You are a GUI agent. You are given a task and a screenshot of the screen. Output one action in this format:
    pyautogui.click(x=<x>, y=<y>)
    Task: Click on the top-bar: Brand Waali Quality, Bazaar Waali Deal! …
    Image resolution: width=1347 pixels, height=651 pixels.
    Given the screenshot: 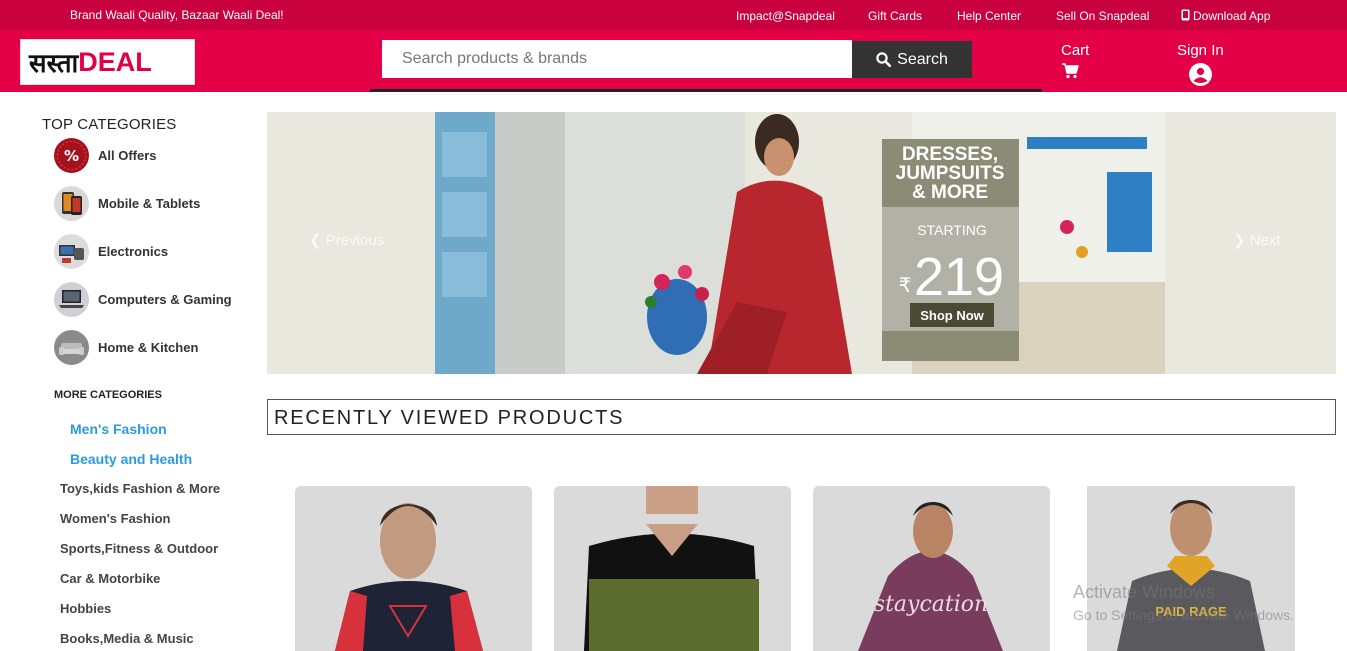 What is the action you would take?
    pyautogui.click(x=673, y=15)
    